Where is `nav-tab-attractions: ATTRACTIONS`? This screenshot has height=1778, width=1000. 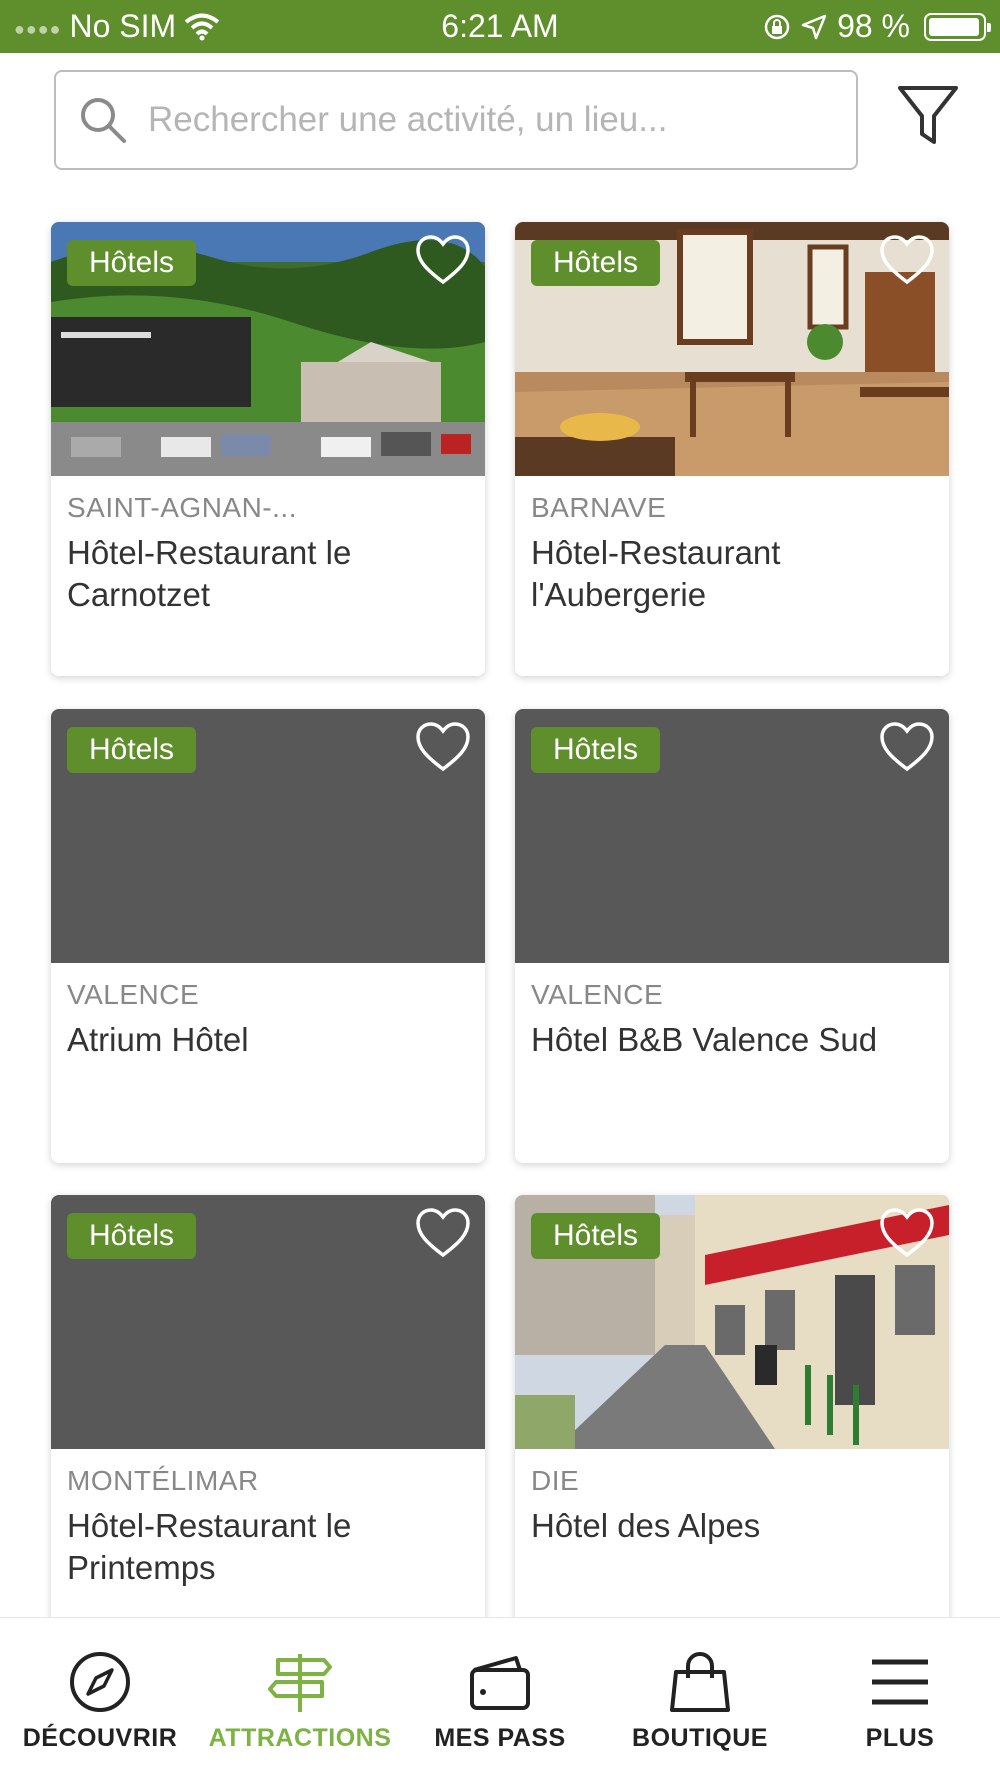
nav-tab-attractions: ATTRACTIONS is located at coordinates (300, 1698).